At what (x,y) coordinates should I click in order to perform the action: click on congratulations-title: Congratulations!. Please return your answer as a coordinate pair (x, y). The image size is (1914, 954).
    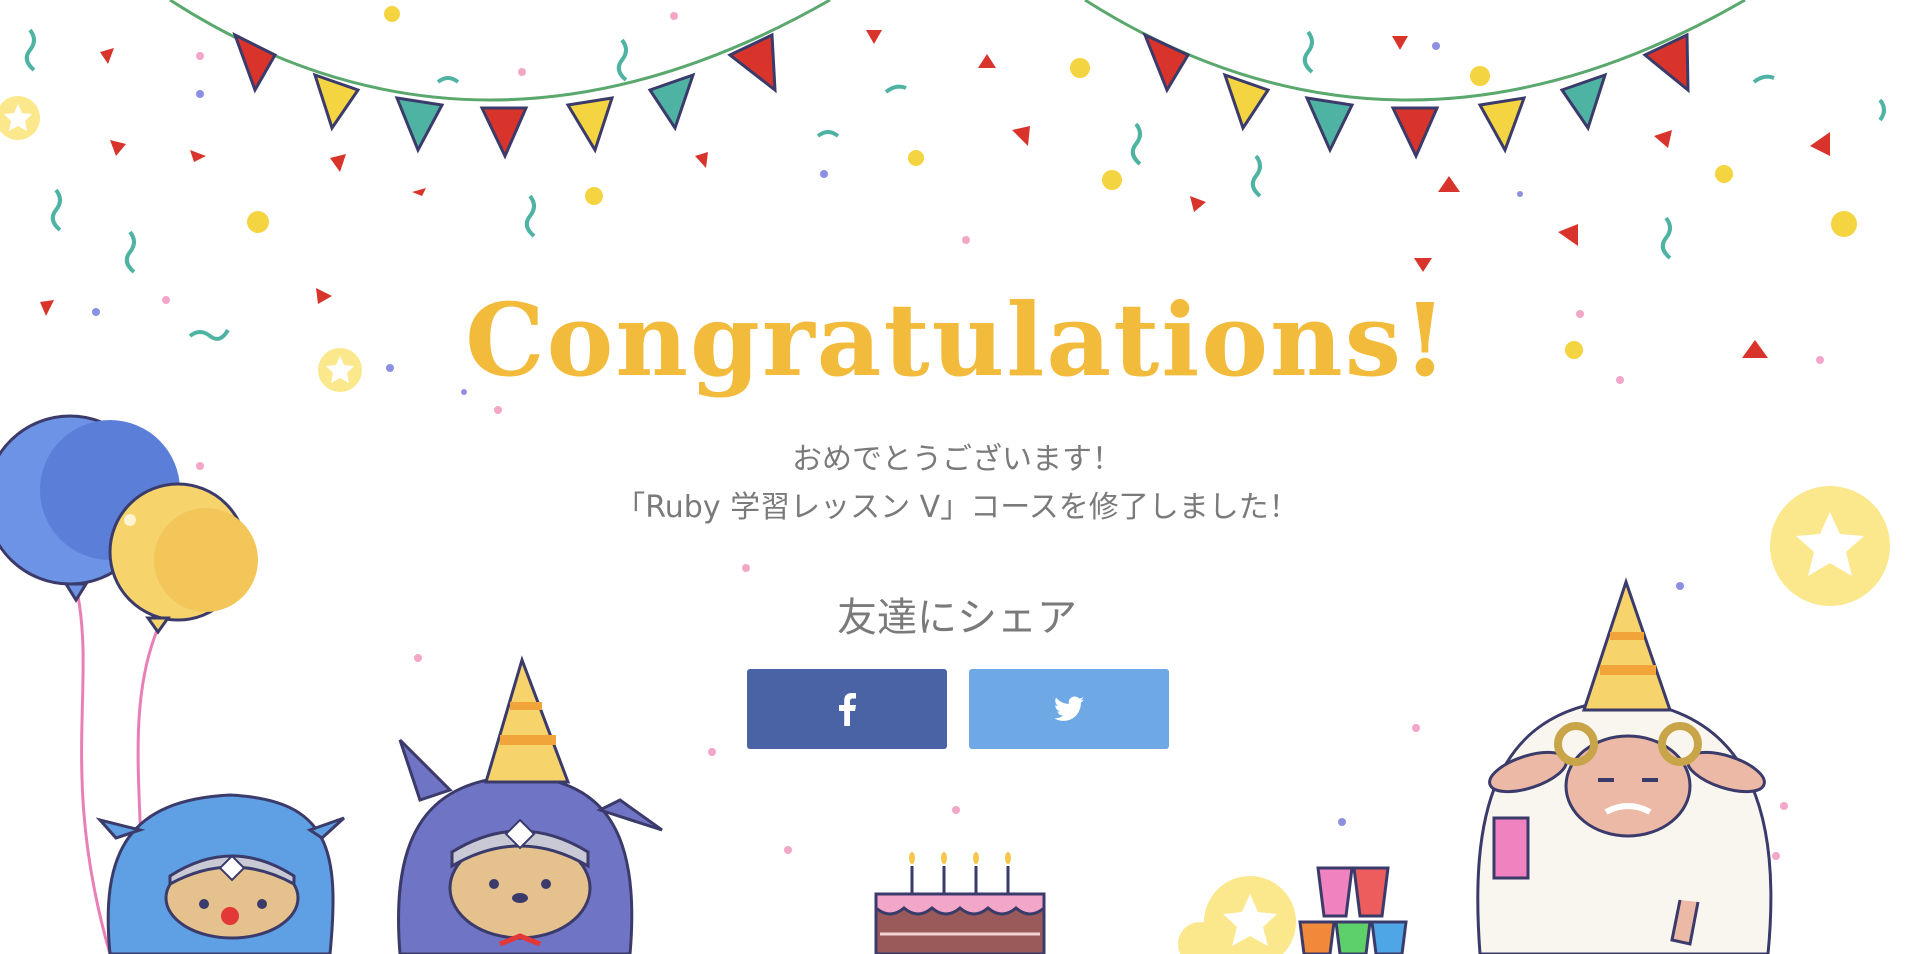
    Looking at the image, I should click on (957, 340).